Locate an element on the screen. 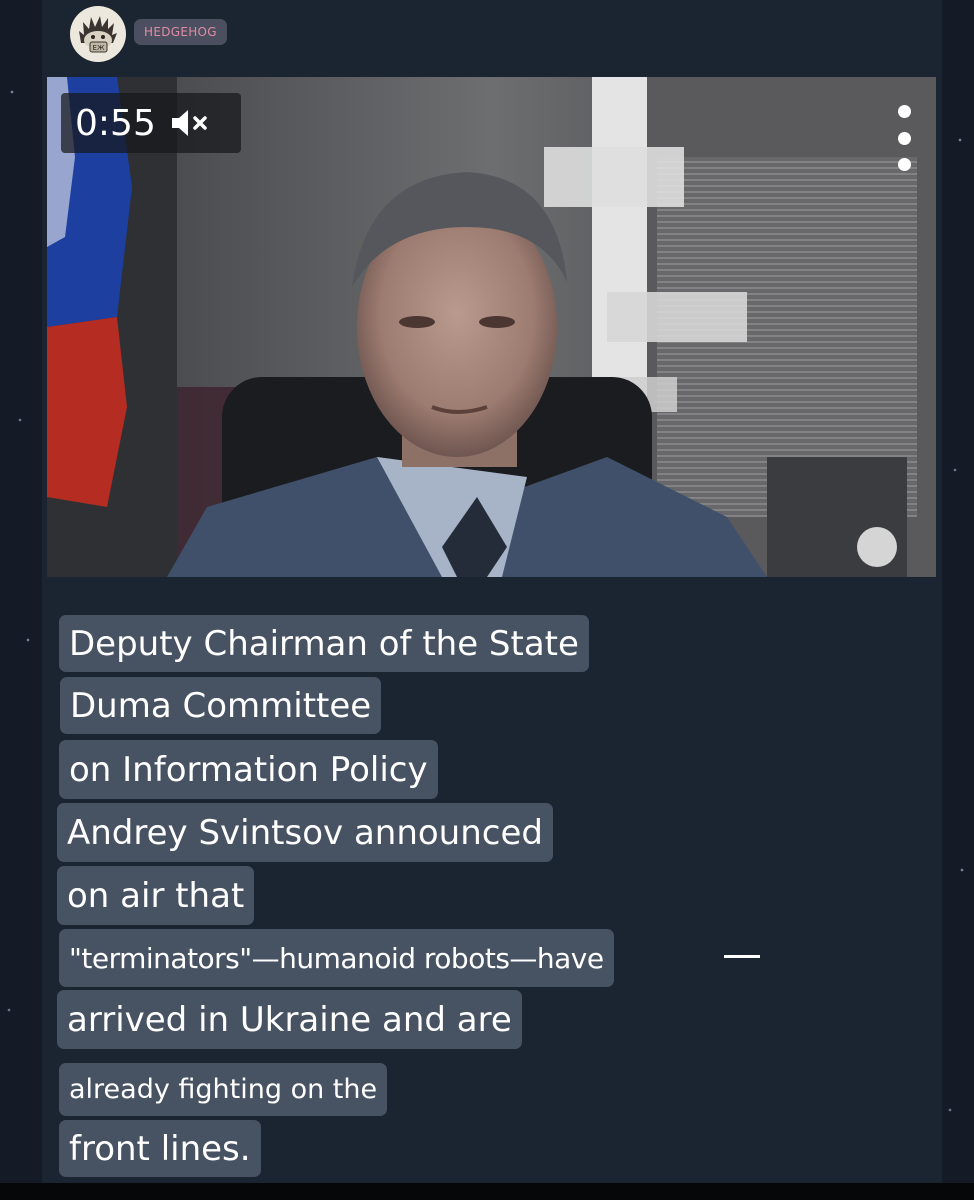 Image resolution: width=974 pixels, height=1200 pixels. more-vertical-icon is located at coordinates (904, 138).